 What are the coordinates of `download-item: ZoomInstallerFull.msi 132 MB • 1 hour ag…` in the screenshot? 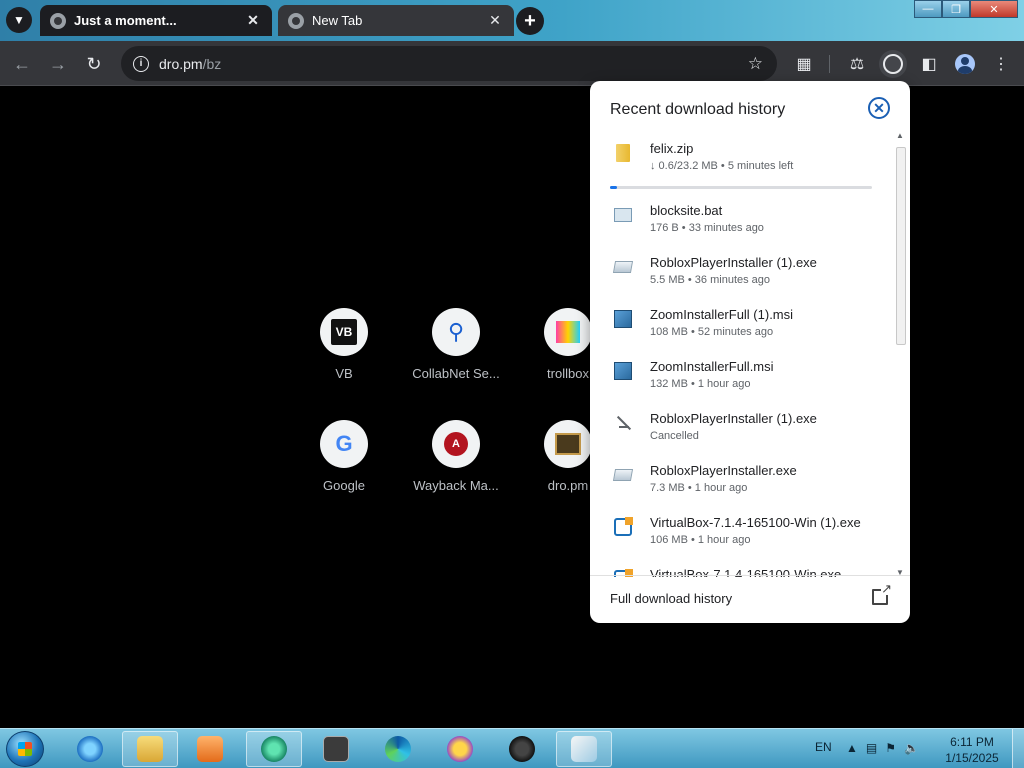 It's located at (741, 375).